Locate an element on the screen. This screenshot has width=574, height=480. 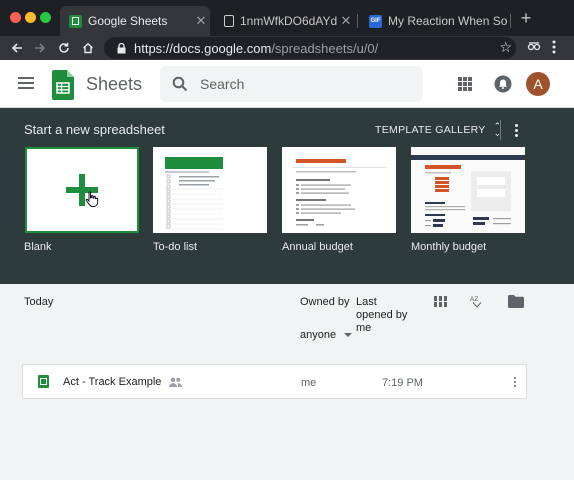
annual-budget-thumbnail is located at coordinates (339, 192).